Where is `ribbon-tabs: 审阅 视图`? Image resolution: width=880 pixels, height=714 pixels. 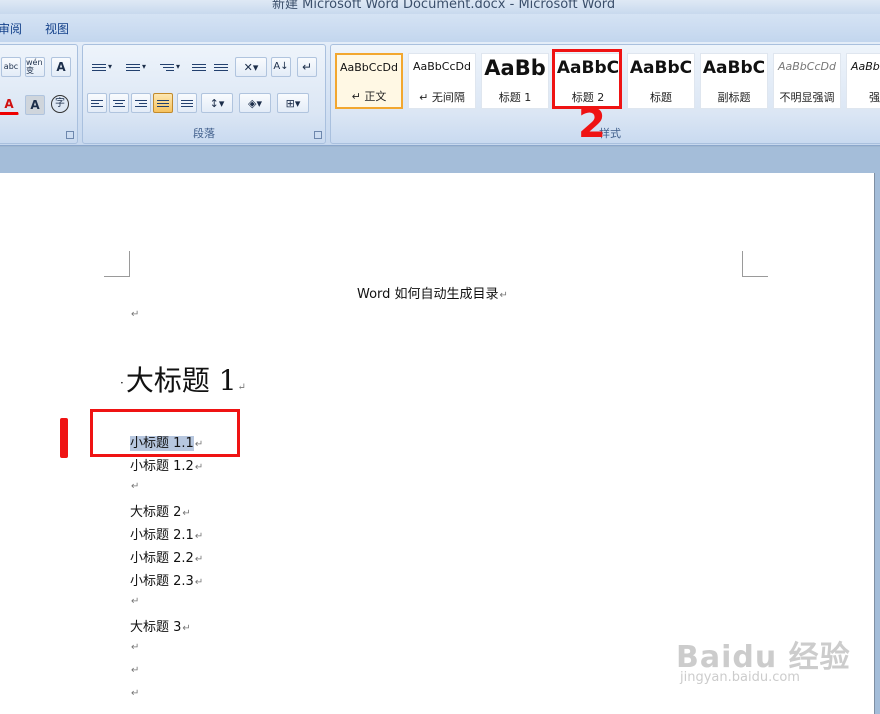
ribbon-tabs: 审阅 视图 is located at coordinates (440, 28).